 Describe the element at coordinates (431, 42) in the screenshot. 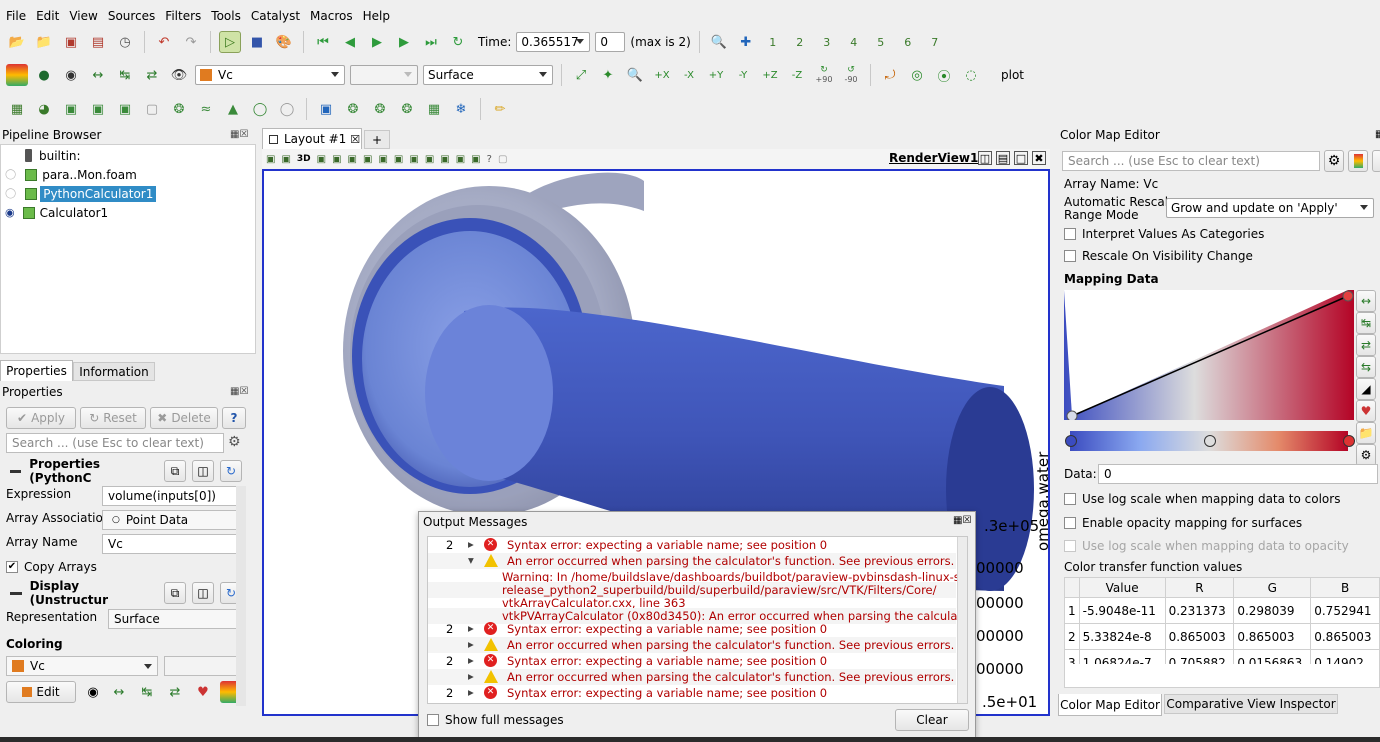

I see `last-frame-icon: ⏭` at that location.